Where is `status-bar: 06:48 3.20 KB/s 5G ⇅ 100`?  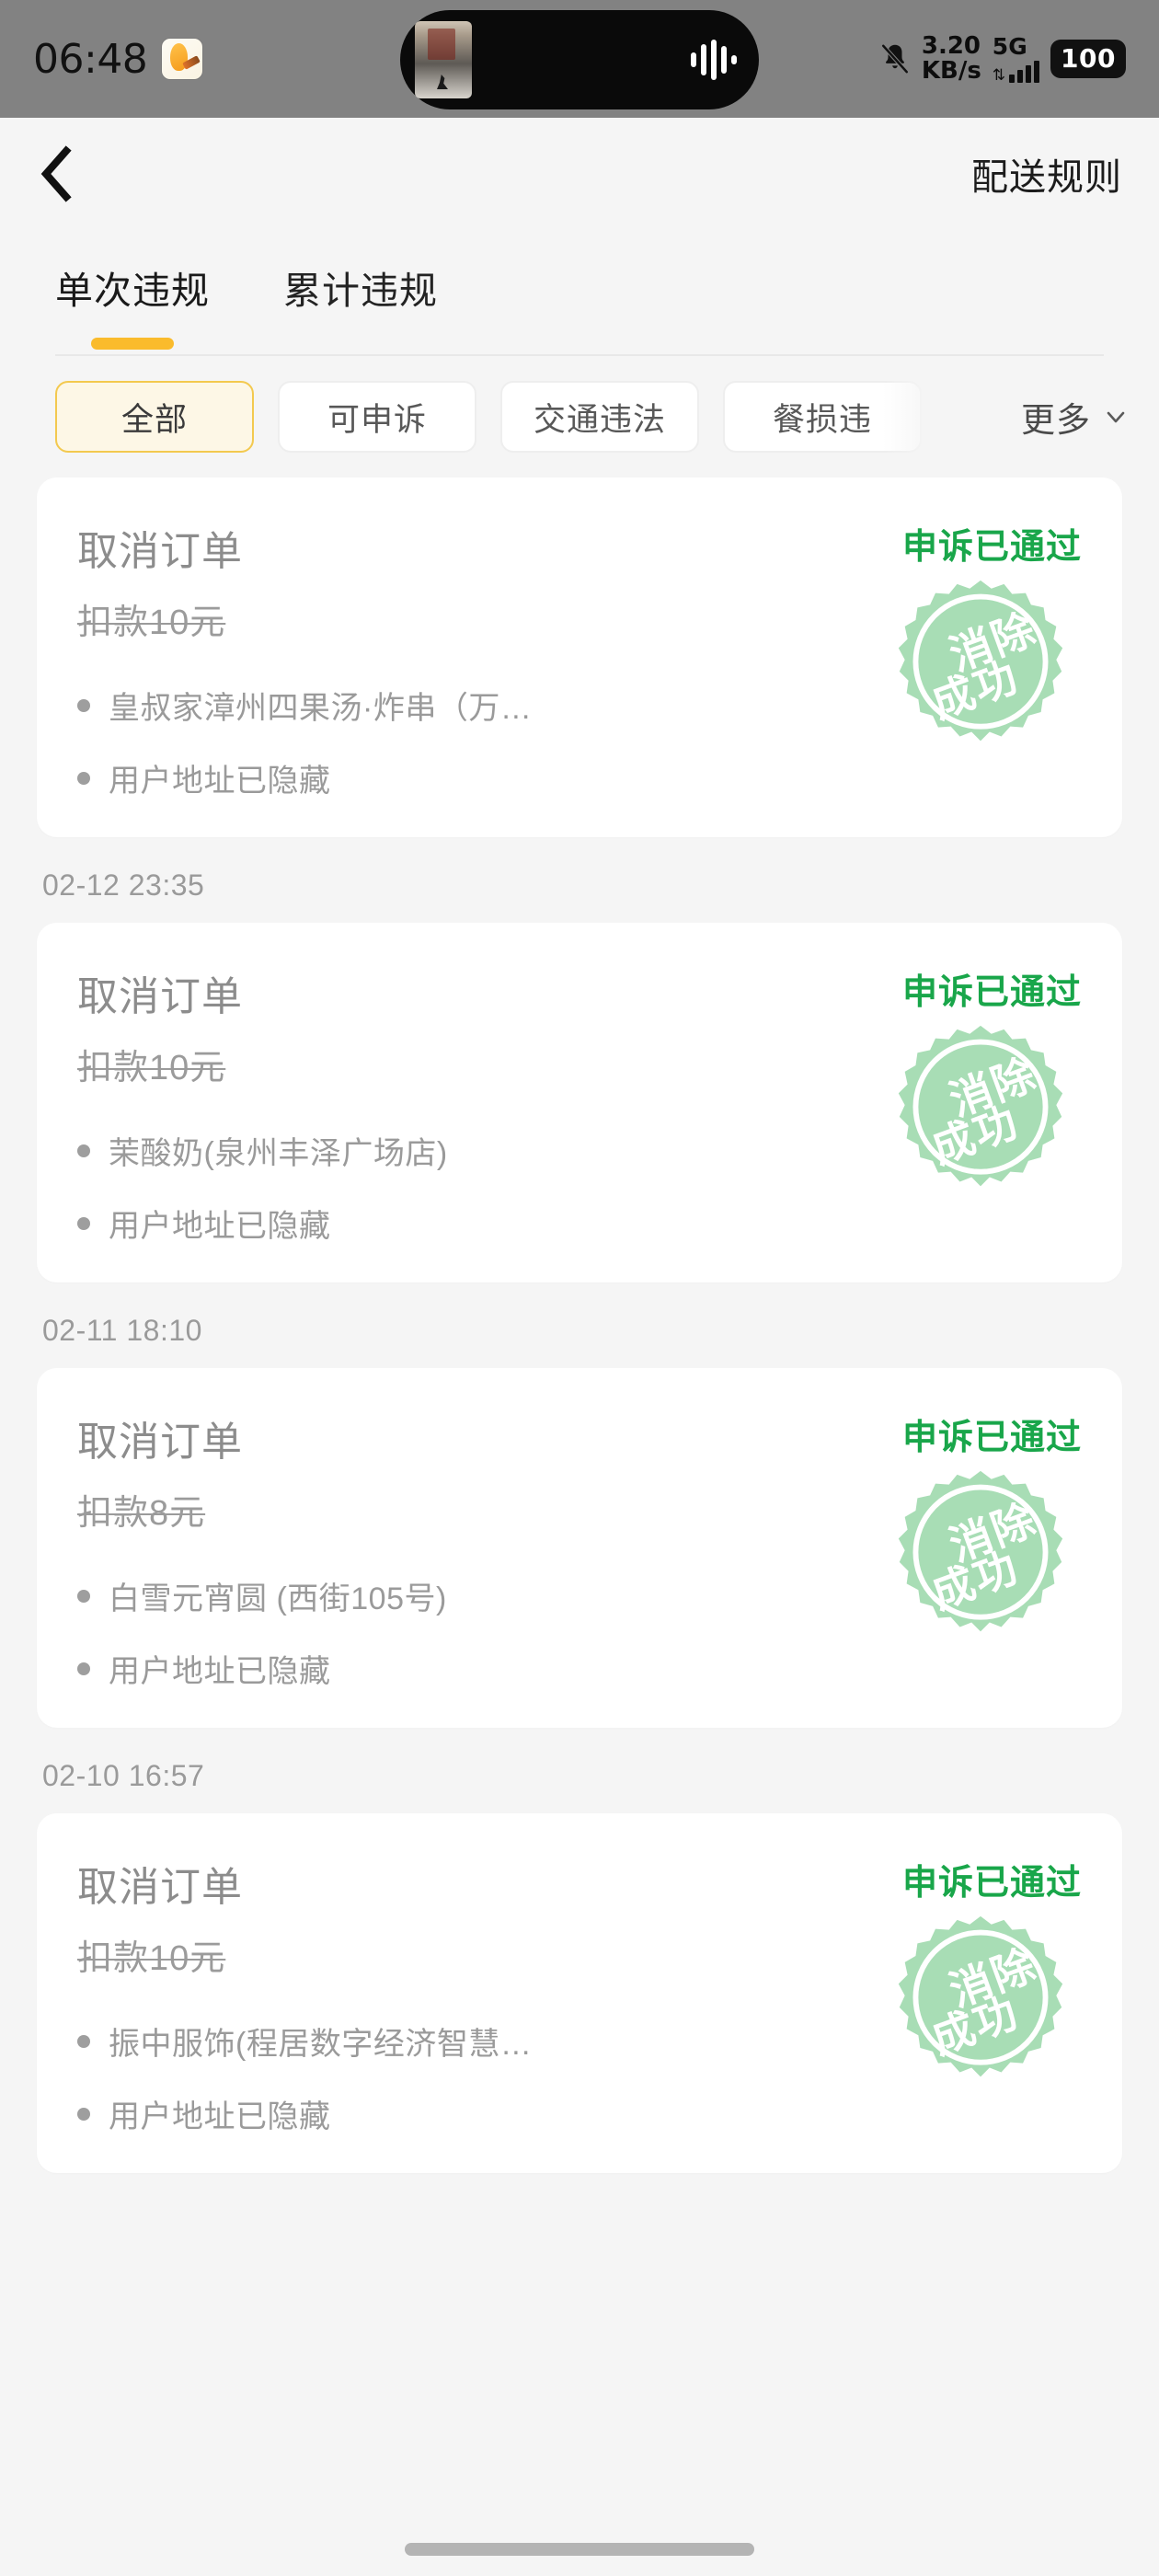
status-bar: 06:48 3.20 KB/s 5G ⇅ 100 is located at coordinates (579, 59).